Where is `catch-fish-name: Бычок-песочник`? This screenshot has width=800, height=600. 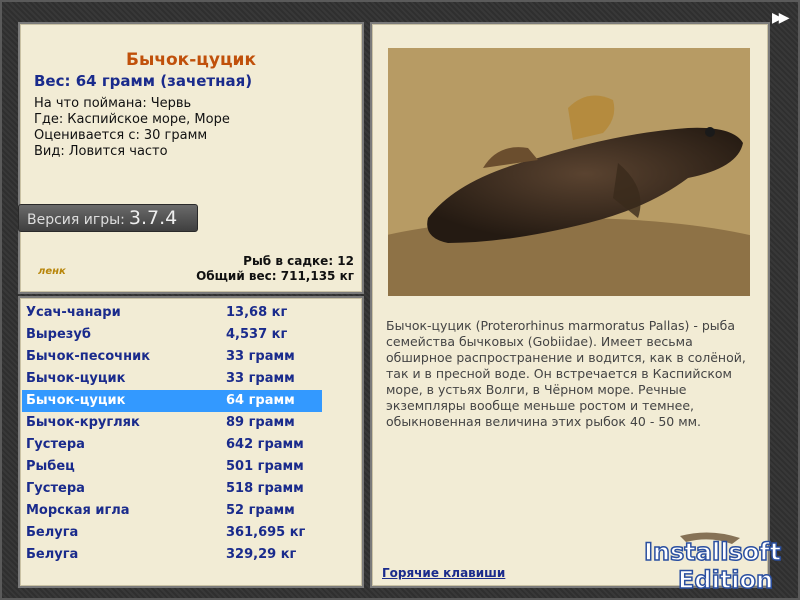 catch-fish-name: Бычок-песочник is located at coordinates (88, 356).